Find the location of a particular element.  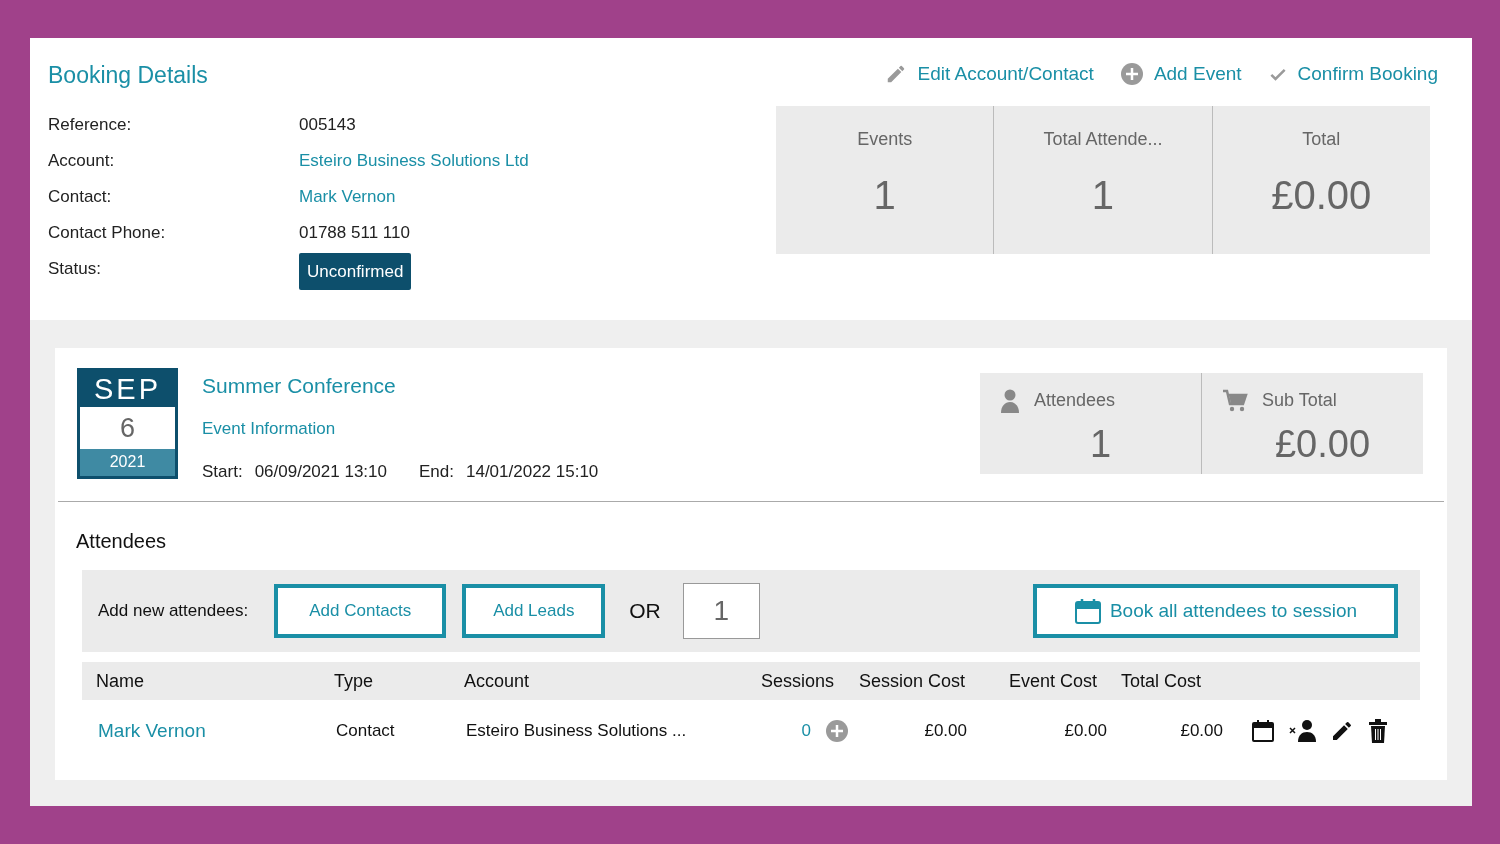

stat-value: £0.00 is located at coordinates (1322, 444).